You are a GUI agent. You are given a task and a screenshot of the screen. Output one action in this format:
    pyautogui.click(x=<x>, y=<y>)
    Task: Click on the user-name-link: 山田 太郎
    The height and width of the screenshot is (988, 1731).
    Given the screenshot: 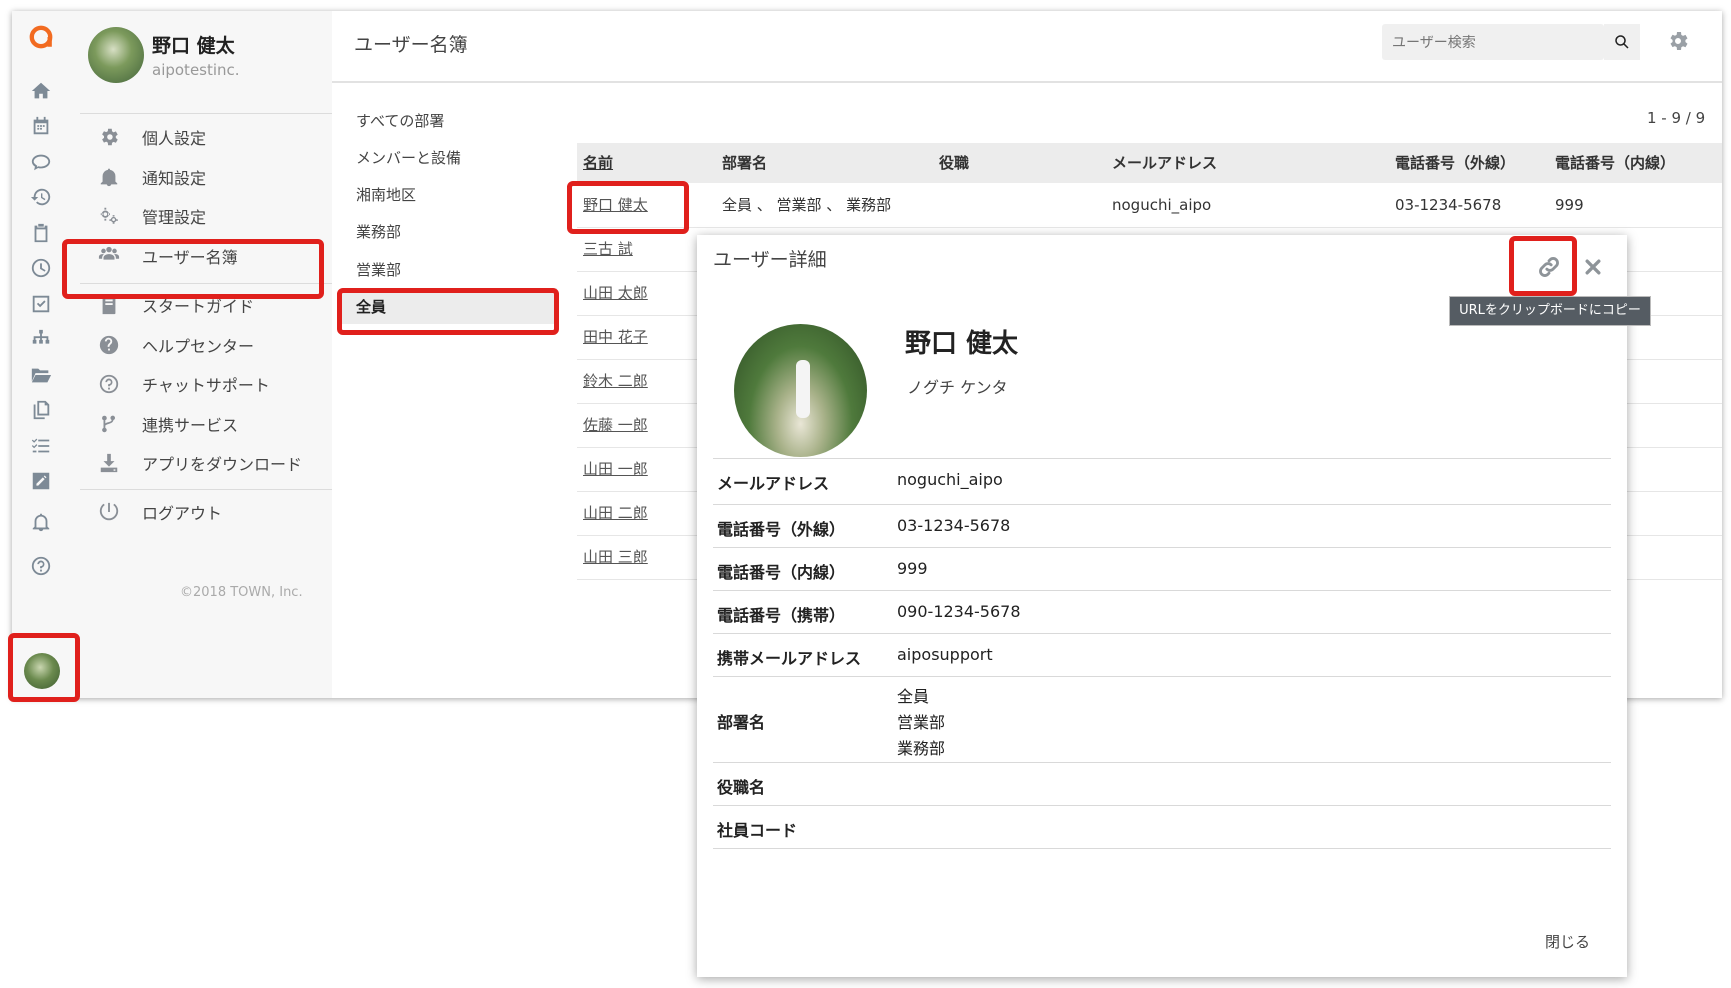 What is the action you would take?
    pyautogui.click(x=615, y=293)
    